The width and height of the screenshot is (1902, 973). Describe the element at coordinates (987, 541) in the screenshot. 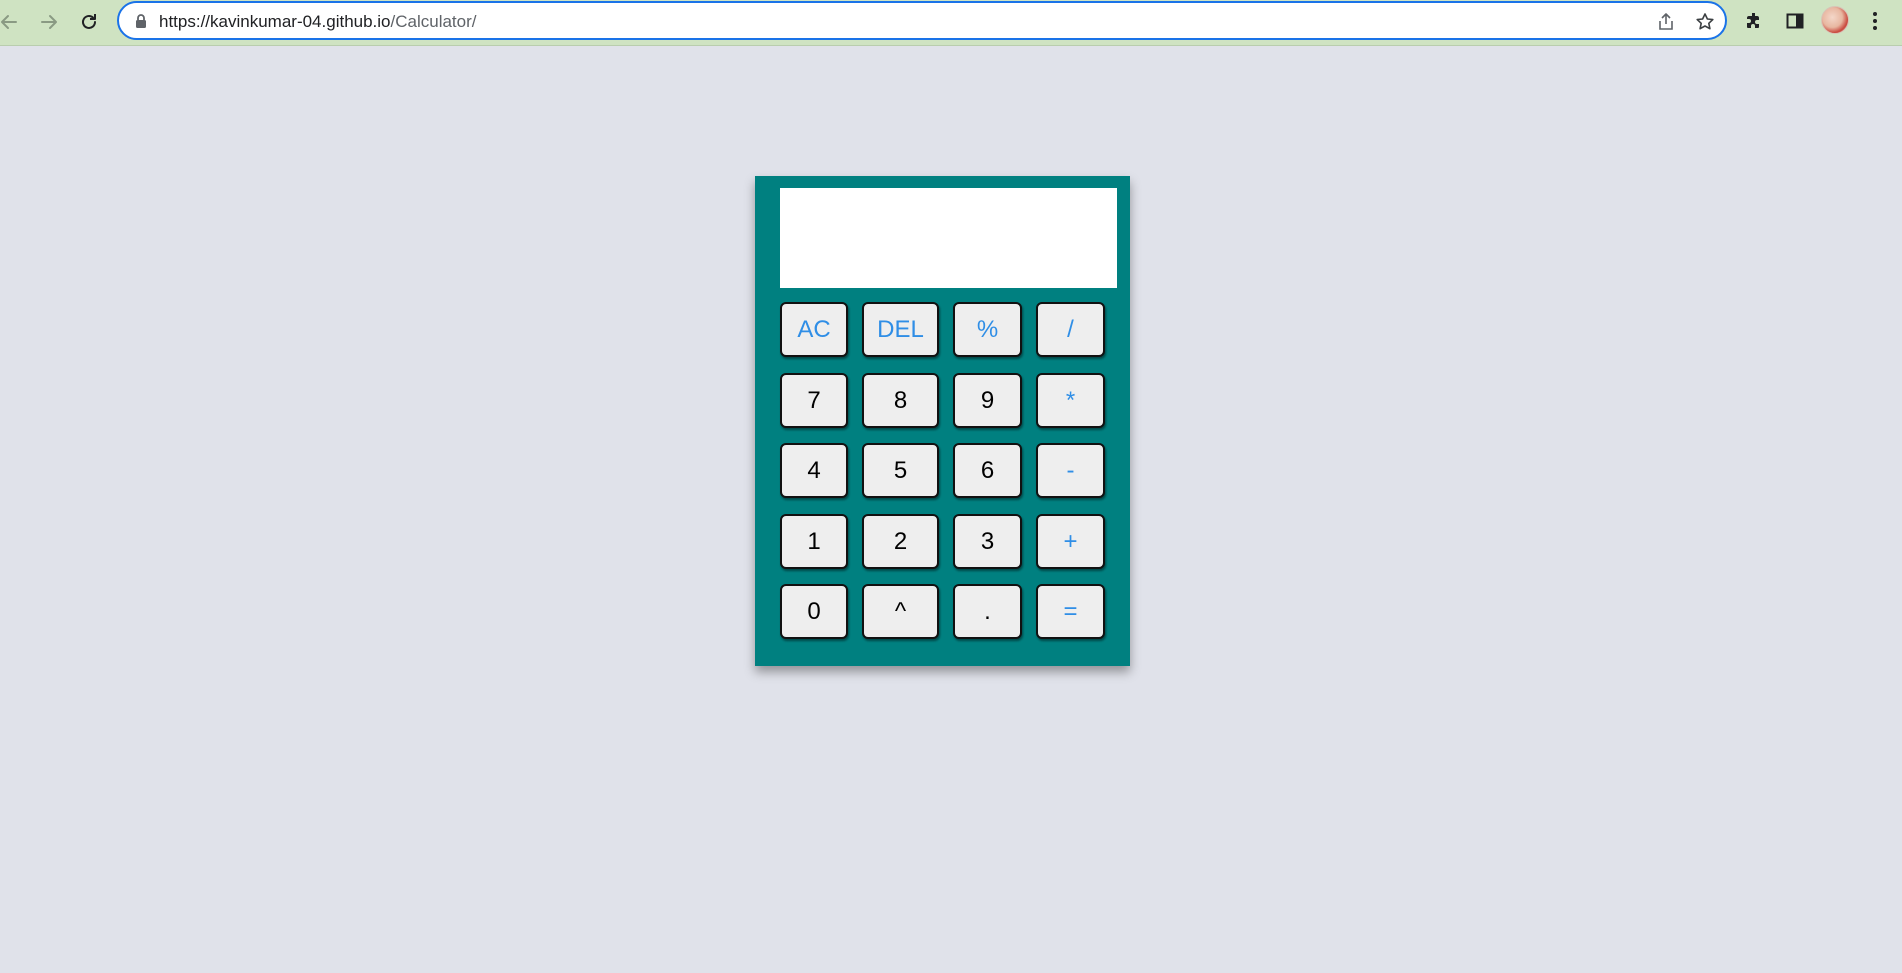

I see `digit-3-button: 3` at that location.